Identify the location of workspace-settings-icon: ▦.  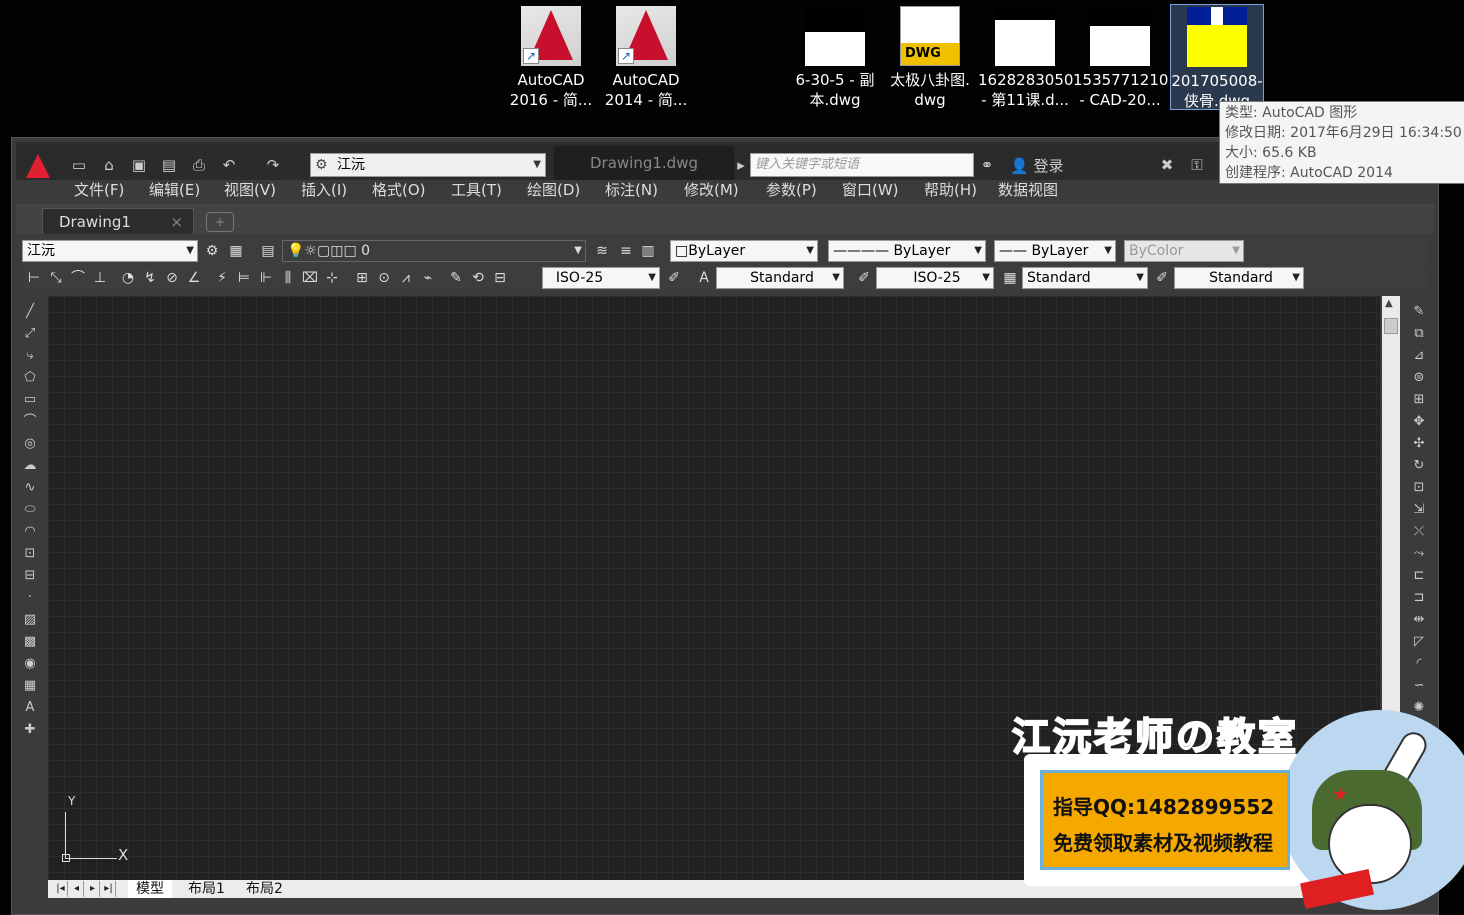
(236, 251).